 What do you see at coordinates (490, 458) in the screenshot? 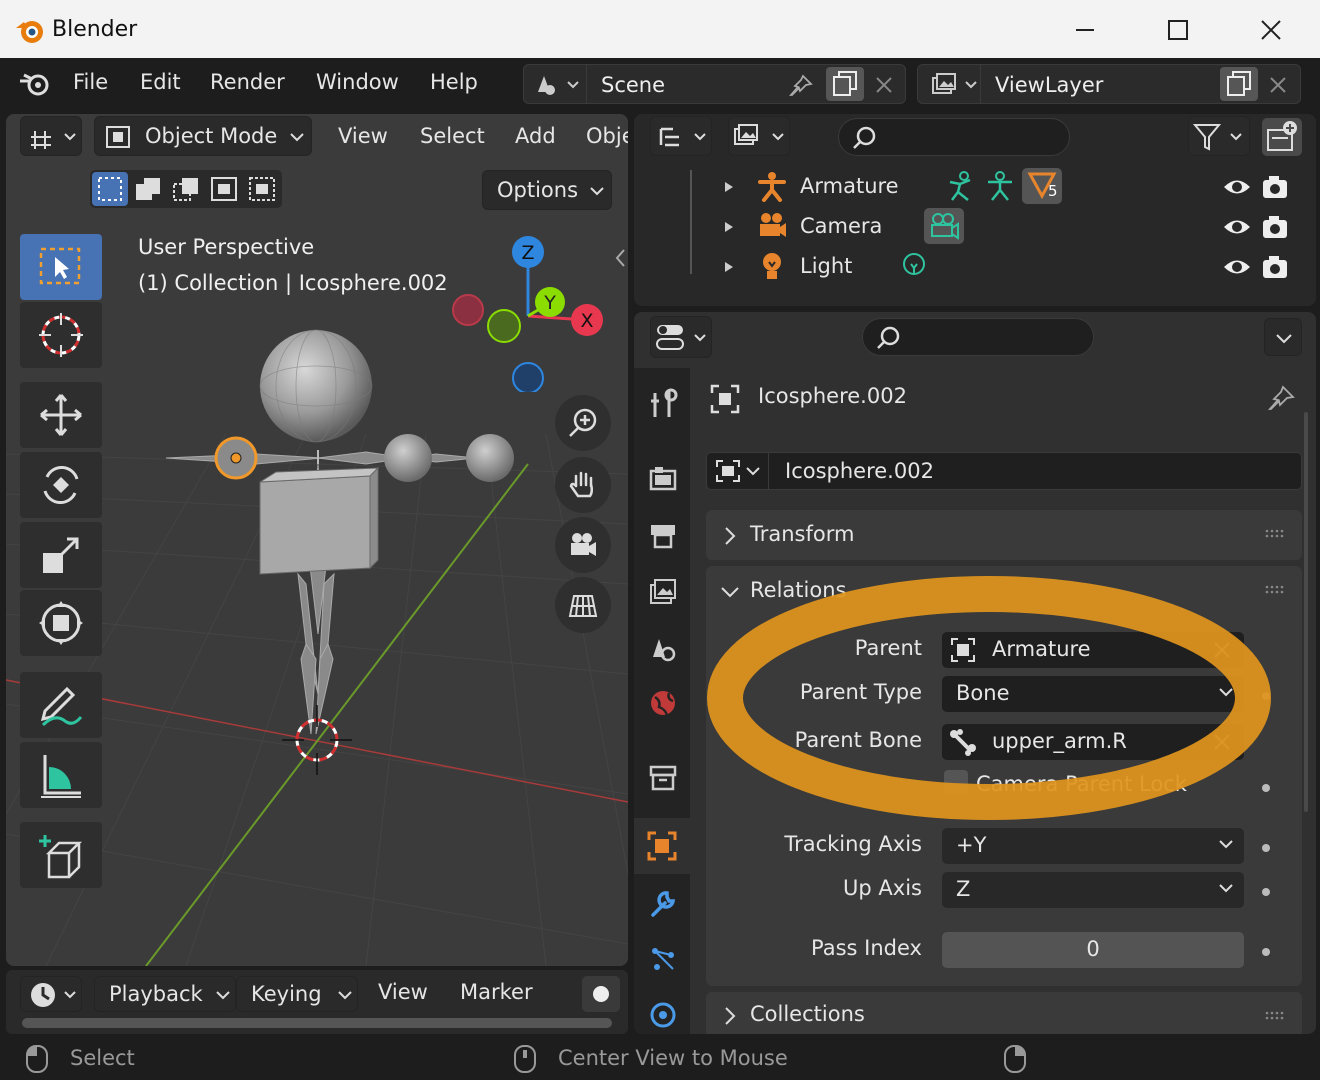
I see `hand-sphere` at bounding box center [490, 458].